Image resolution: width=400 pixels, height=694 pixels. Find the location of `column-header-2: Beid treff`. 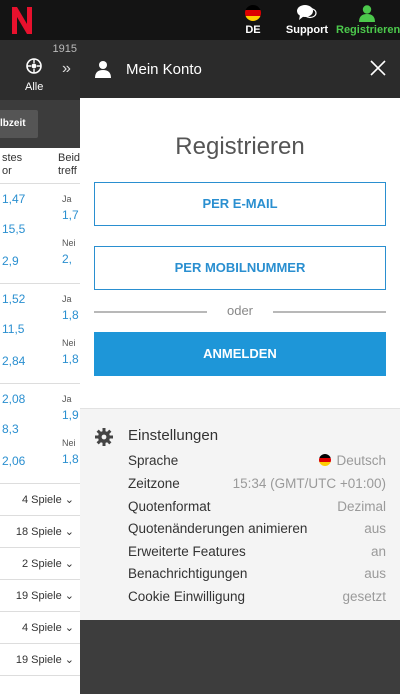

column-header-2: Beid treff is located at coordinates (69, 164).